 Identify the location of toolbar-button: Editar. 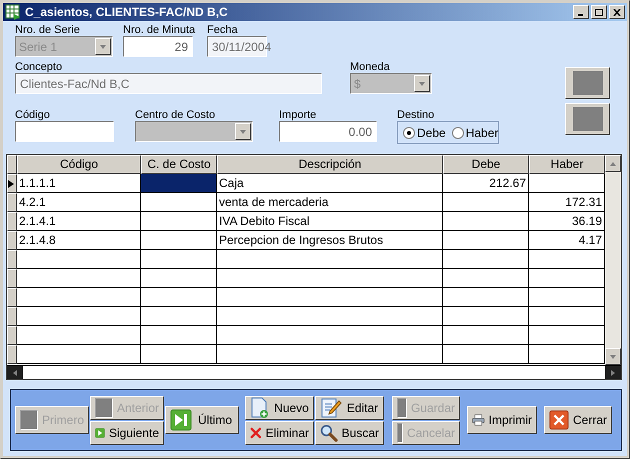
(349, 408).